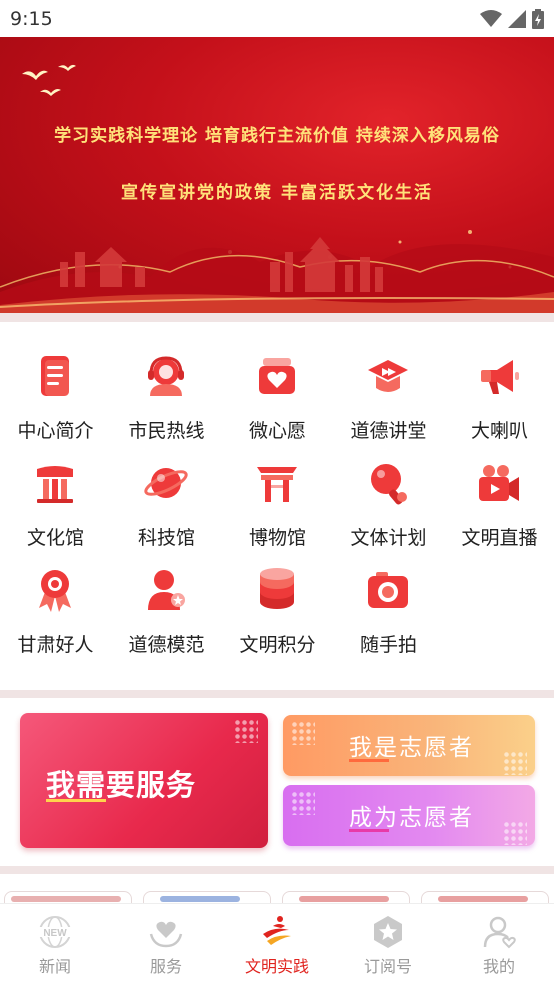 The width and height of the screenshot is (554, 985). Describe the element at coordinates (277, 376) in the screenshot. I see `heart-box-icon` at that location.